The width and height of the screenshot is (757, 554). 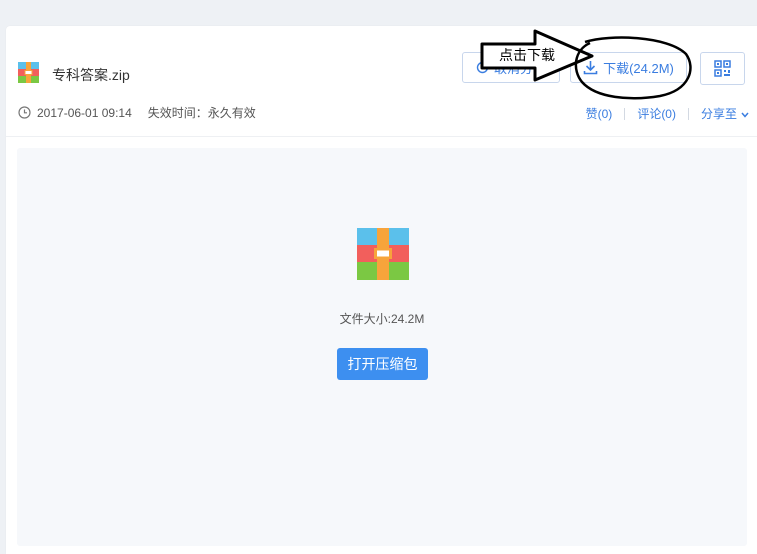 I want to click on file-meta: 2017-06-01 09:14 失效时间： 永久有效, so click(x=137, y=112).